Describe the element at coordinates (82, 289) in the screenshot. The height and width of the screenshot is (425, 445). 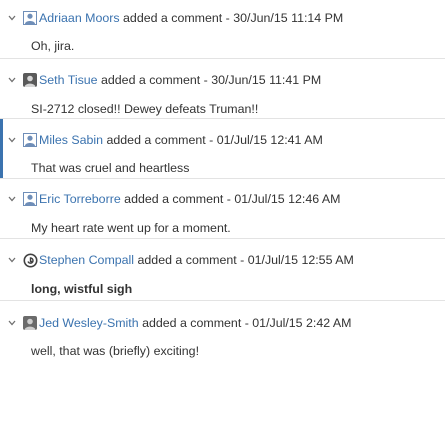
I see `comment-body: long, wistful sigh` at that location.